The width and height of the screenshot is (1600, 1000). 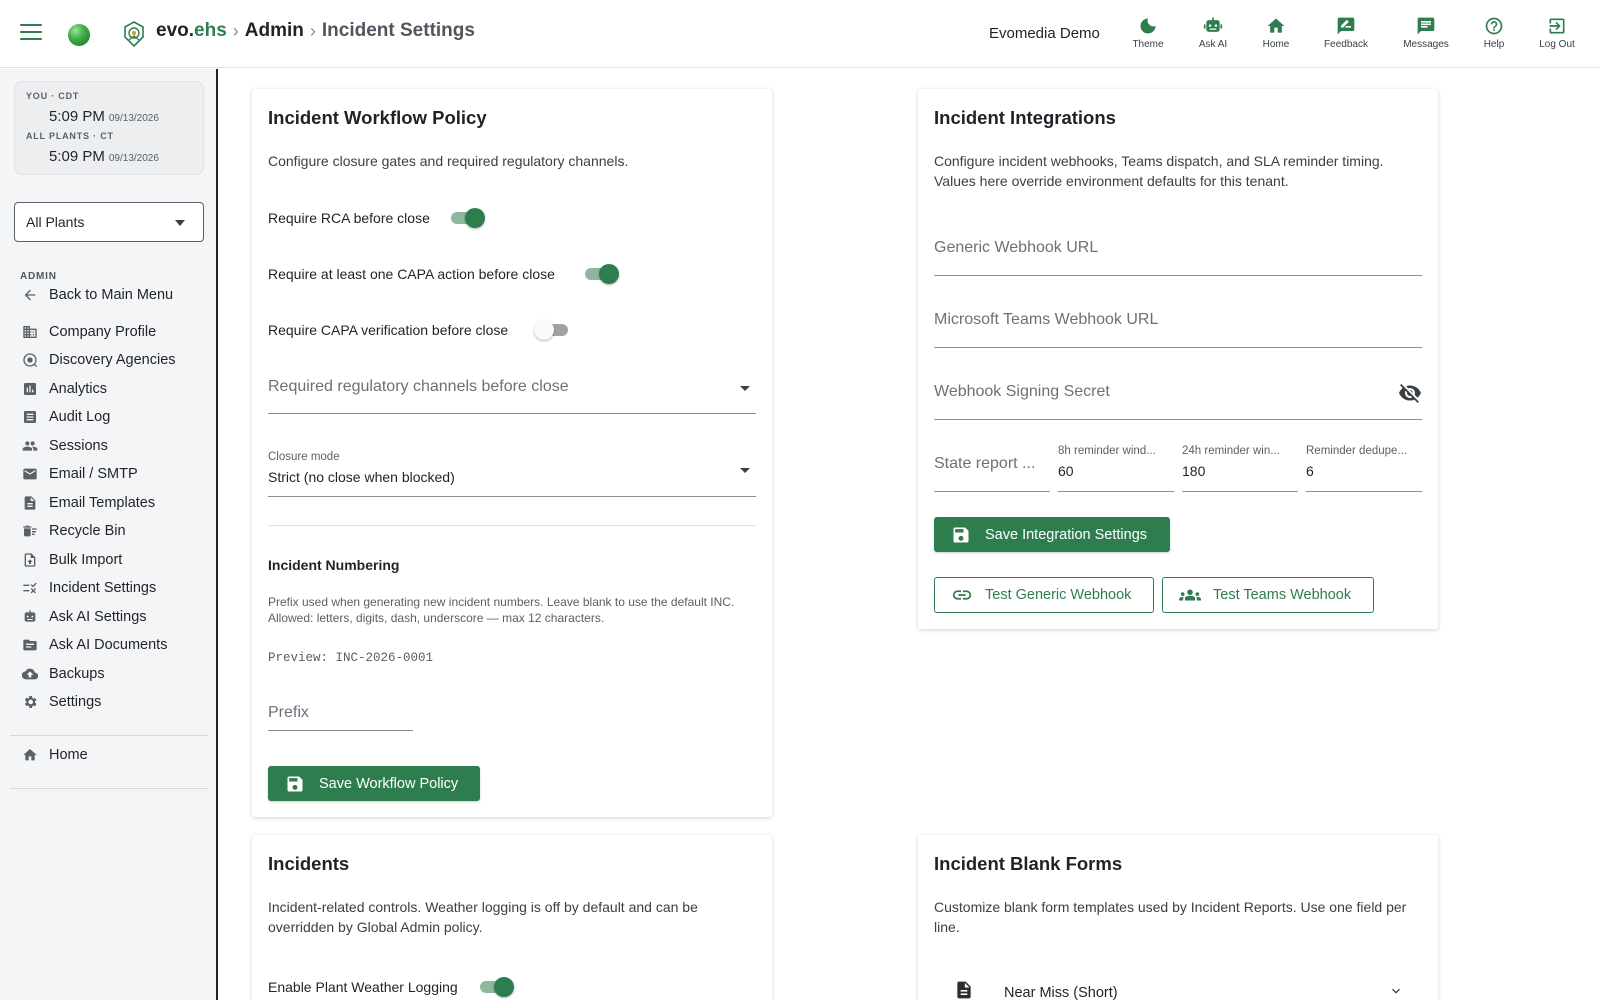 I want to click on toggle-label-rca: Require RCA before close, so click(x=349, y=218).